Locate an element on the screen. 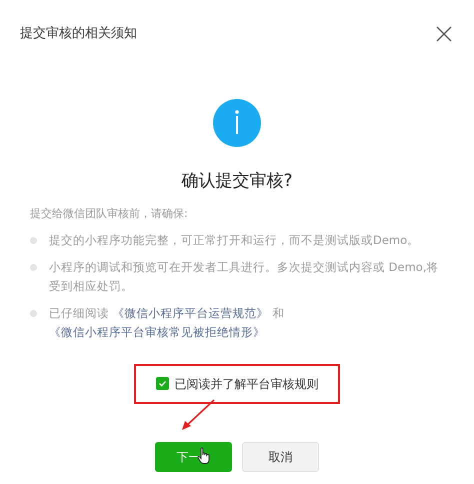 The width and height of the screenshot is (474, 484). item-text: 和 is located at coordinates (277, 313).